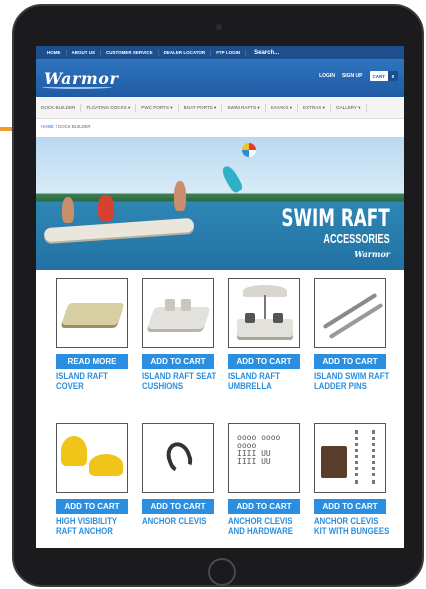 This screenshot has width=426, height=589. I want to click on product-card: ADD TO CART HIGH VISIBILITY RAFT ANCHOR, so click(95, 480).